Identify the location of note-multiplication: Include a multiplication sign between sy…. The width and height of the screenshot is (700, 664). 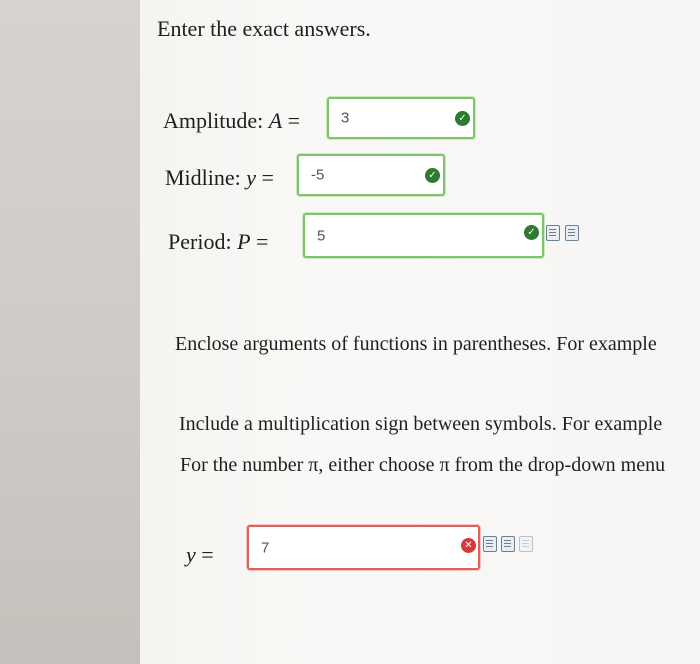
(421, 424).